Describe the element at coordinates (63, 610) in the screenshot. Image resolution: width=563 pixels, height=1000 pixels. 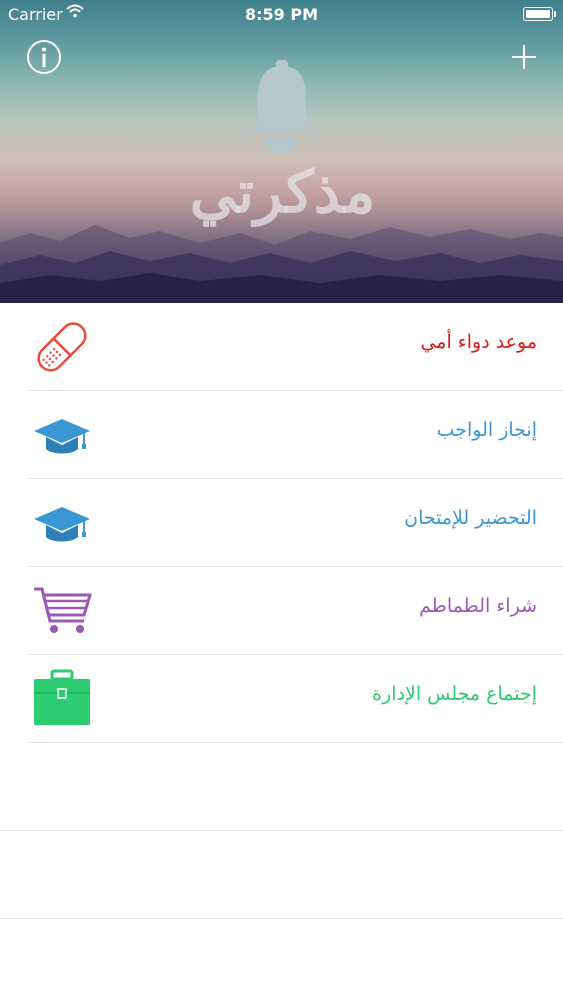
I see `shopping-cart-icon` at that location.